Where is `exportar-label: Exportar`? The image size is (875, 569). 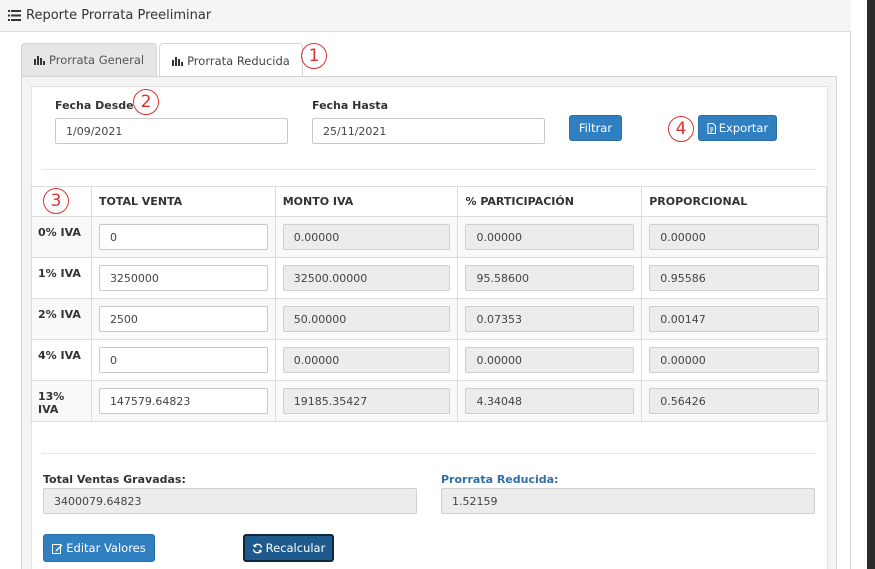 exportar-label: Exportar is located at coordinates (743, 128).